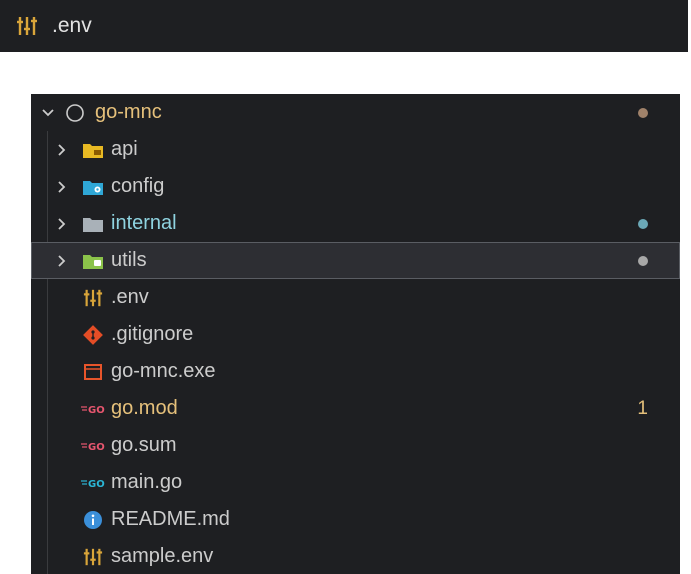  I want to click on tree-file-exe: go-mnc.exe, so click(355, 371).